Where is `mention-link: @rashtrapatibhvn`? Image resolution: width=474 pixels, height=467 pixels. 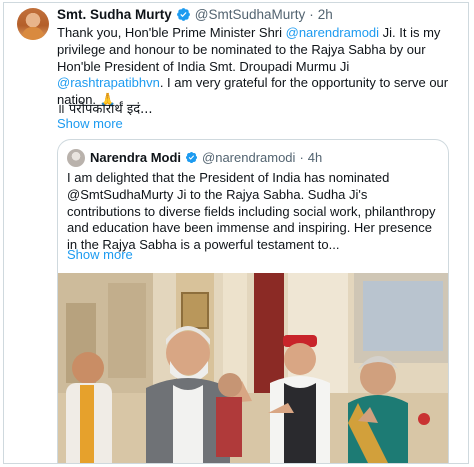 mention-link: @rashtrapatibhvn is located at coordinates (108, 82).